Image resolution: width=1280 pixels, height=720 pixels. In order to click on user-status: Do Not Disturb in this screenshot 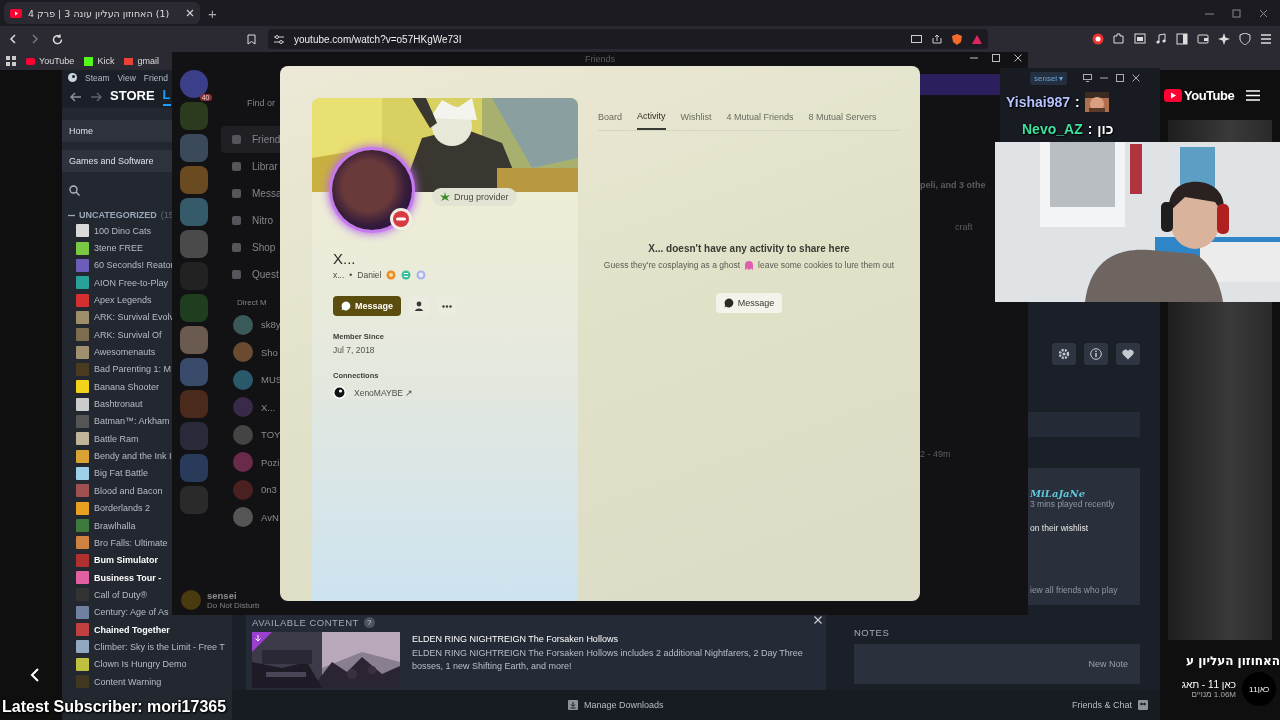, I will do `click(233, 605)`.